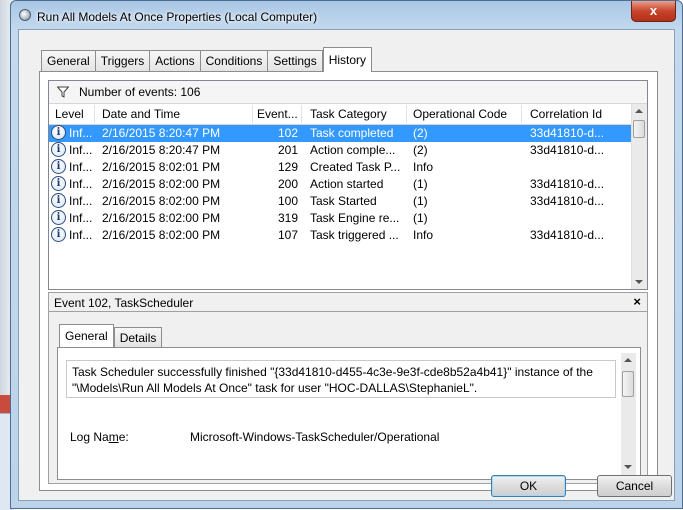 The height and width of the screenshot is (510, 683). I want to click on tab-history: History, so click(347, 59).